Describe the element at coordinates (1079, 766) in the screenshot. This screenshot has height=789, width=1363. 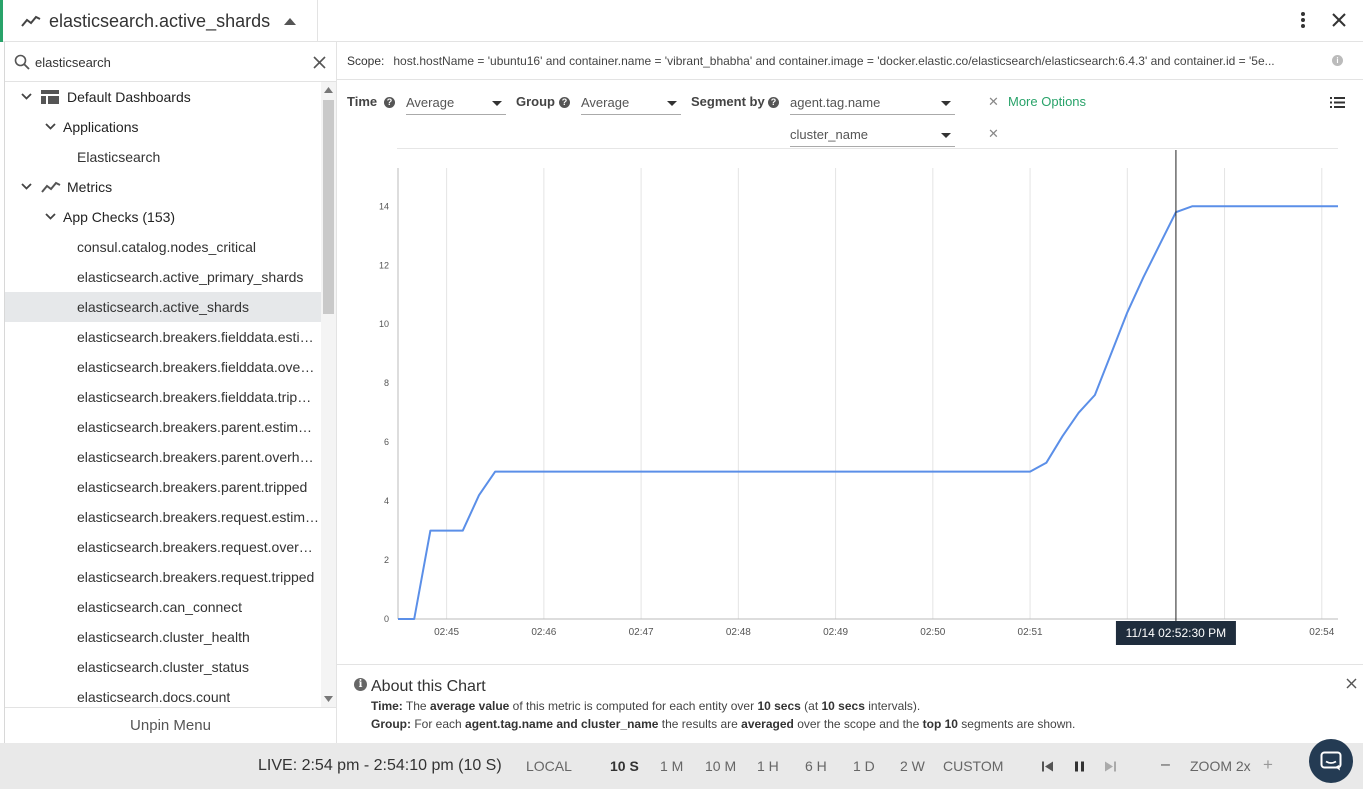
I see `pause-icon` at that location.